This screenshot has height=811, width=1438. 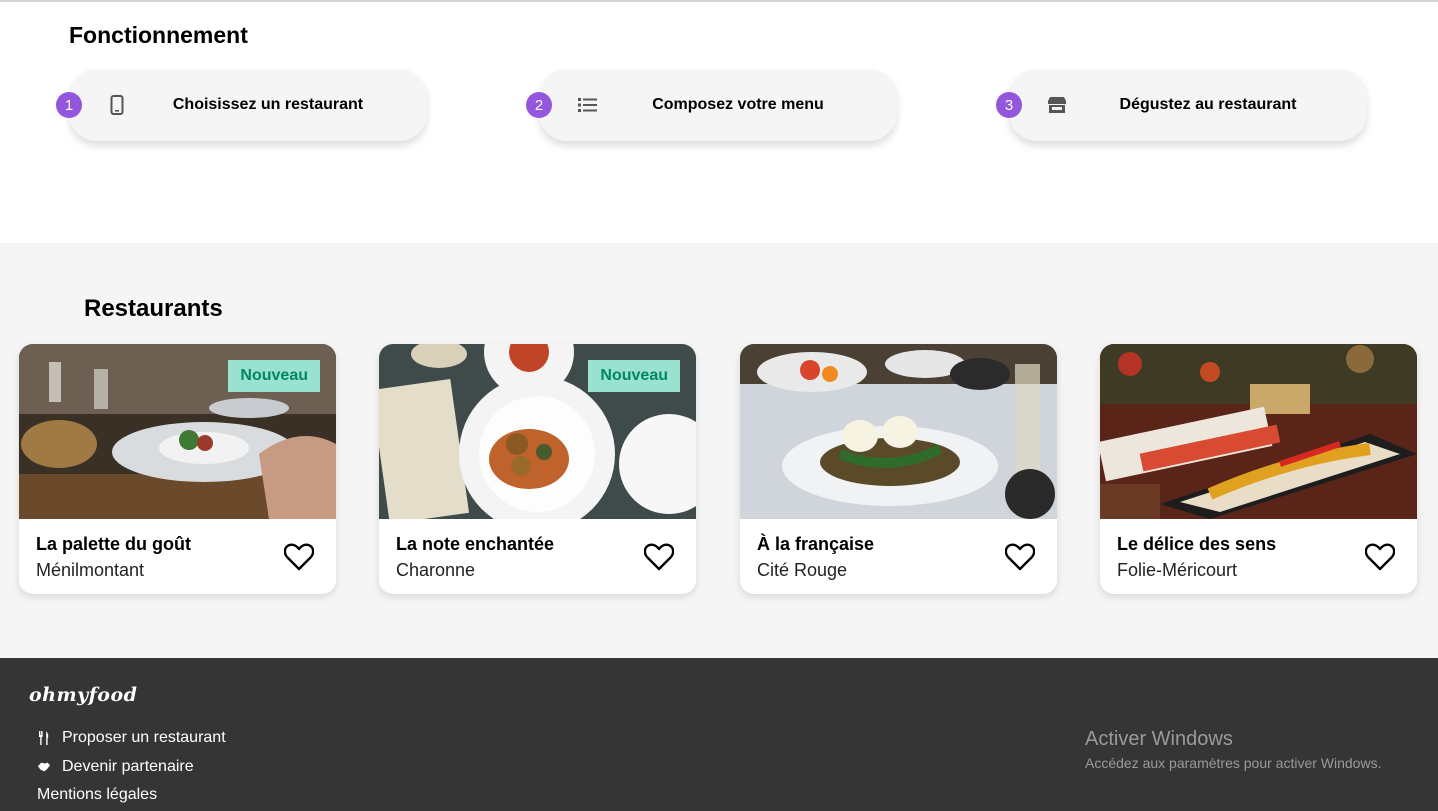 What do you see at coordinates (90, 570) in the screenshot?
I see `restaurant-location: Ménilmontant` at bounding box center [90, 570].